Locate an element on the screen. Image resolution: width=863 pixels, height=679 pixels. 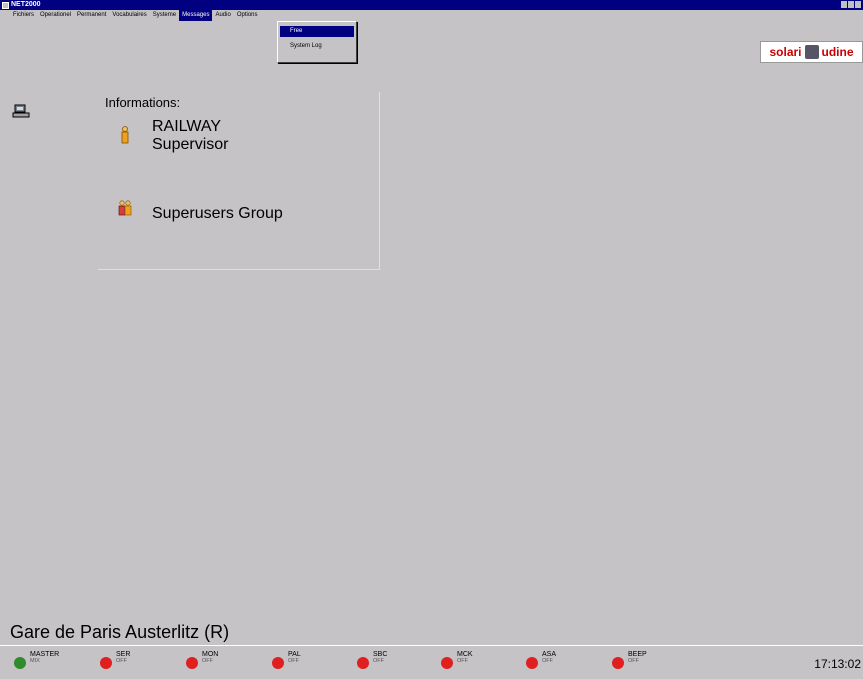
user-name: RAILWAY Supervisor is located at coordinates (190, 136).